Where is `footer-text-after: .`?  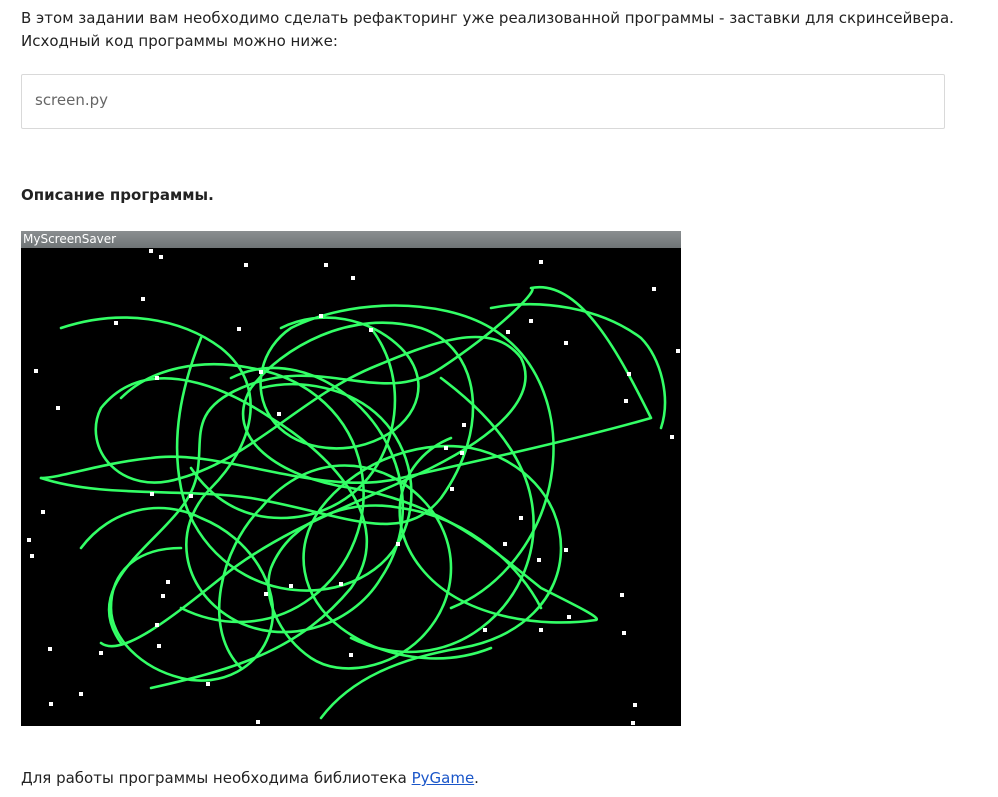
footer-text-after: . is located at coordinates (476, 778).